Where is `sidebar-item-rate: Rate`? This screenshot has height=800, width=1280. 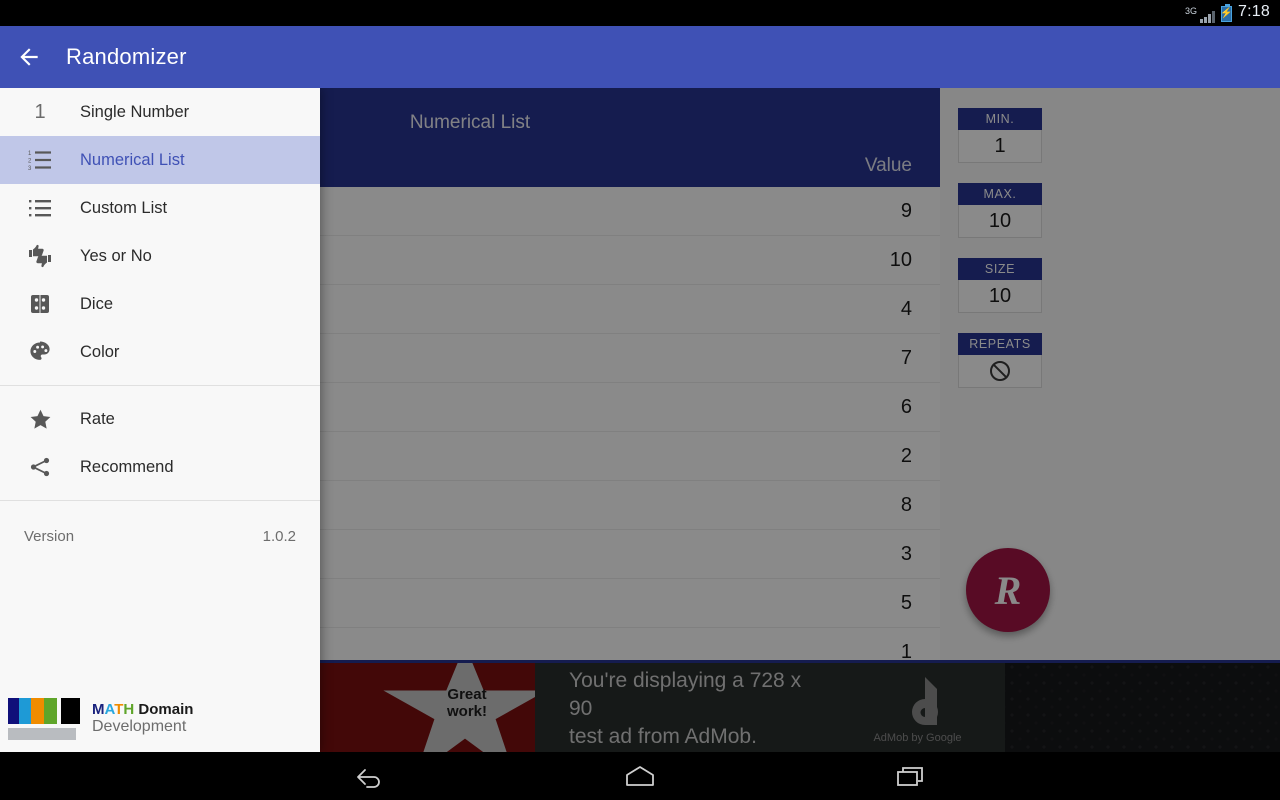
sidebar-item-rate: Rate is located at coordinates (160, 419).